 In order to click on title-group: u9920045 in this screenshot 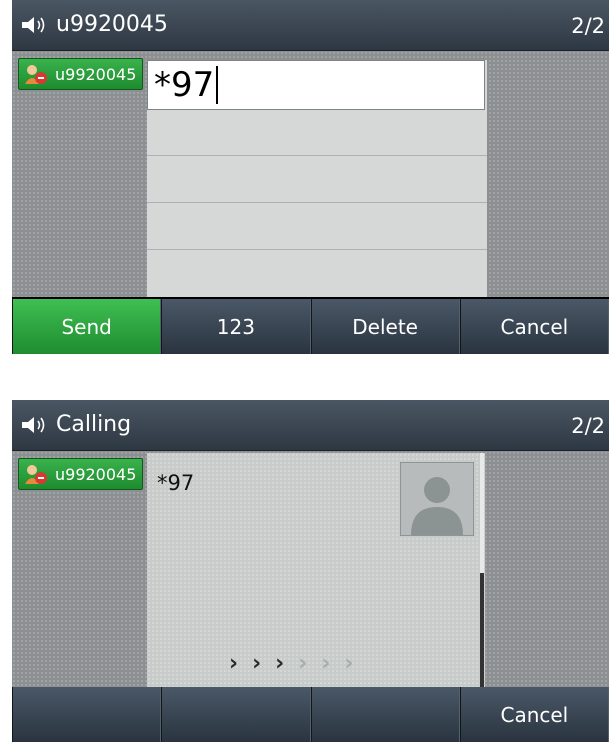, I will do `click(94, 24)`.